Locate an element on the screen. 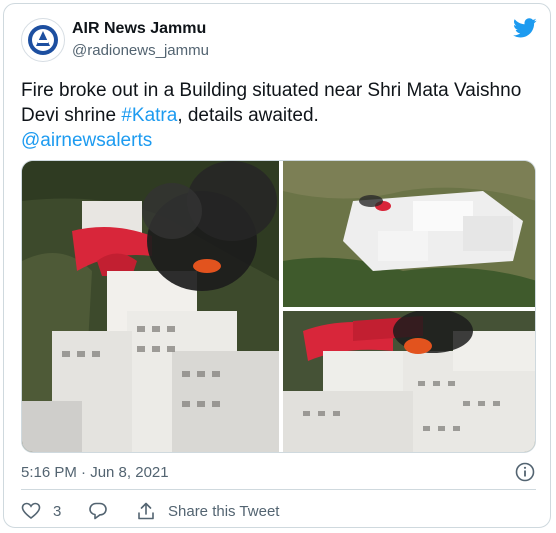 This screenshot has width=556, height=533. reply-icon is located at coordinates (98, 511).